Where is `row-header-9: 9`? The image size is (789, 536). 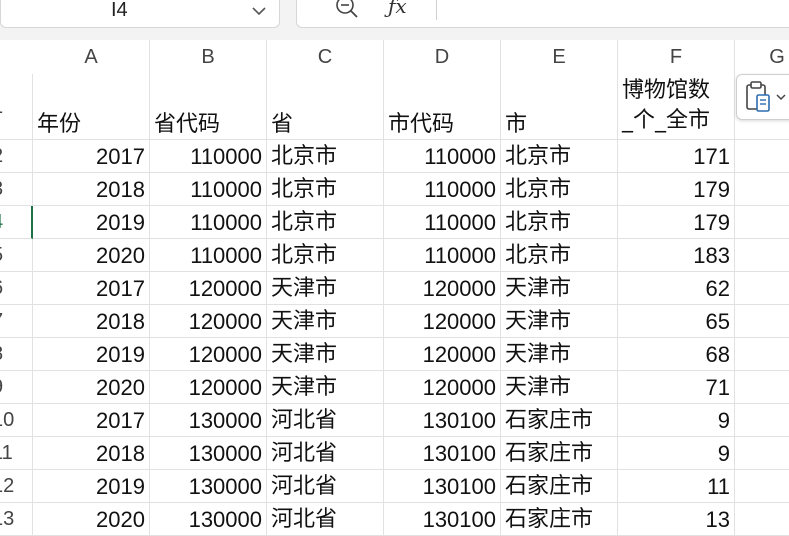
row-header-9: 9 is located at coordinates (16, 387).